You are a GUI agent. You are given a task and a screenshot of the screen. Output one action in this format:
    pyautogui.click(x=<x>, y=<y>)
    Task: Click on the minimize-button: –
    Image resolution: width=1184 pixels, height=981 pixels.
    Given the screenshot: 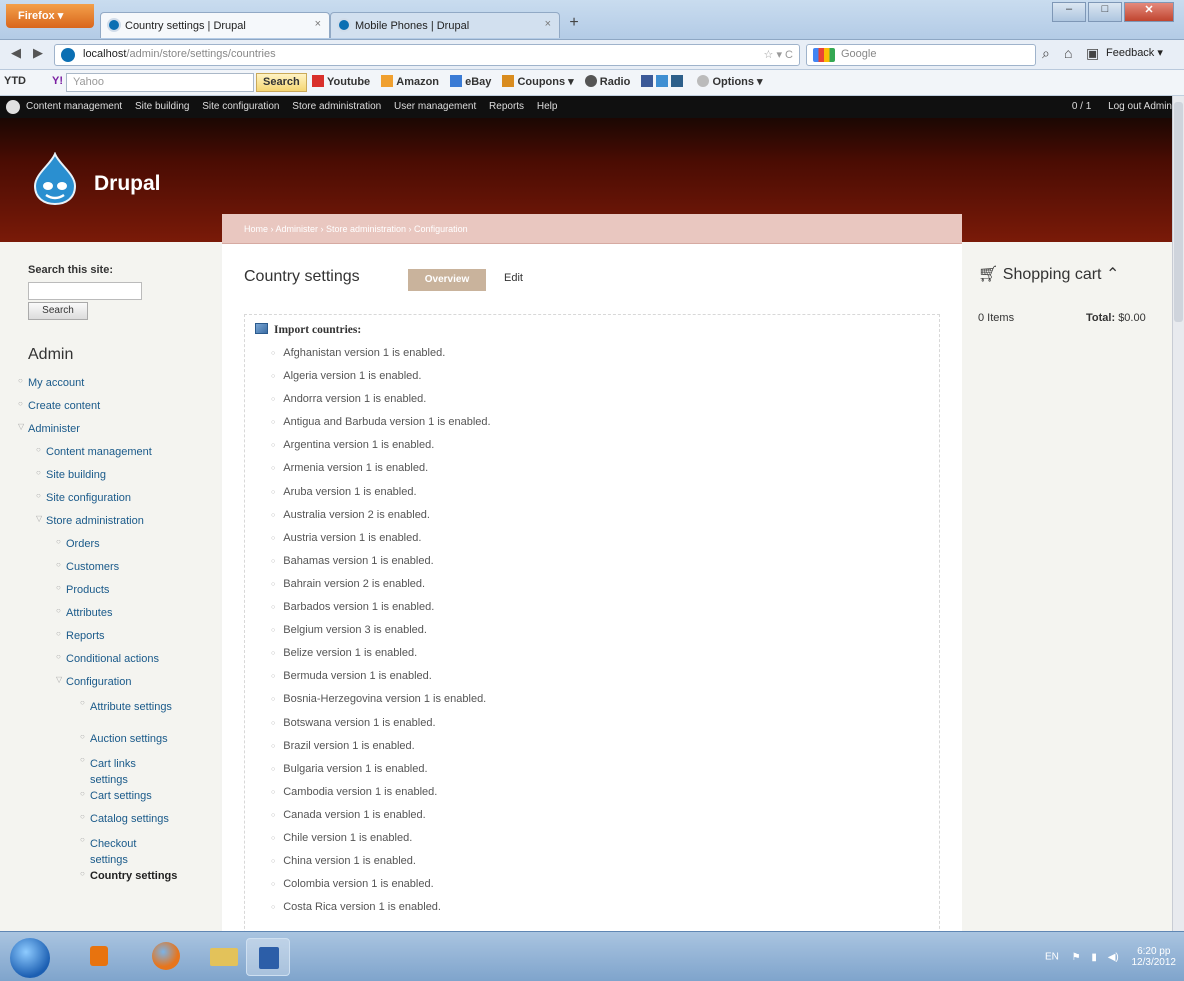 What is the action you would take?
    pyautogui.click(x=1069, y=12)
    